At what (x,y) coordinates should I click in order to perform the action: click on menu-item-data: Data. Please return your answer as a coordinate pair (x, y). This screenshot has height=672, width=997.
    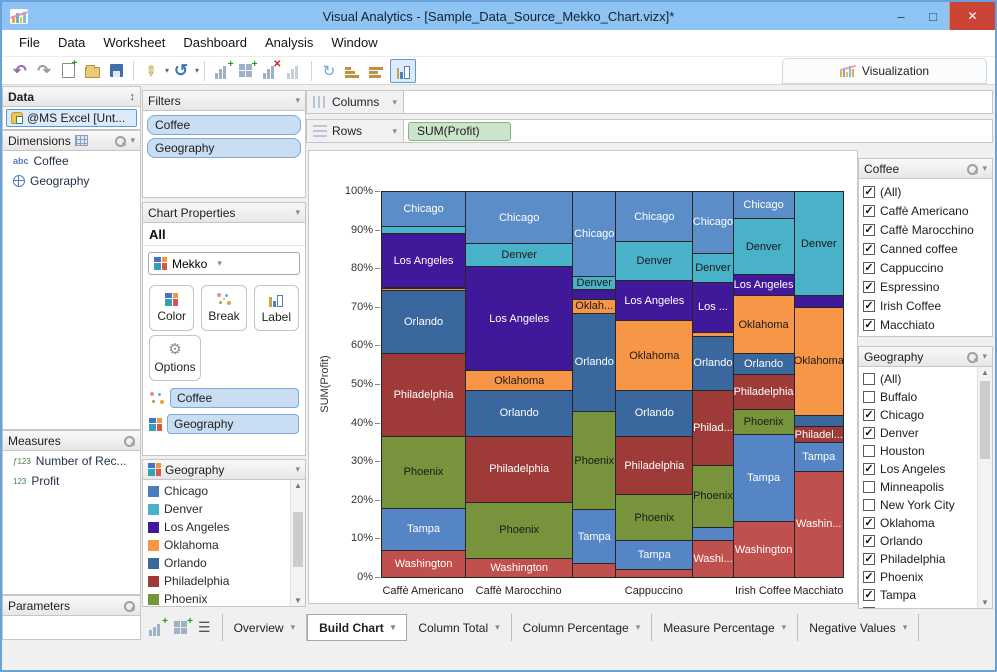
    Looking at the image, I should click on (71, 43).